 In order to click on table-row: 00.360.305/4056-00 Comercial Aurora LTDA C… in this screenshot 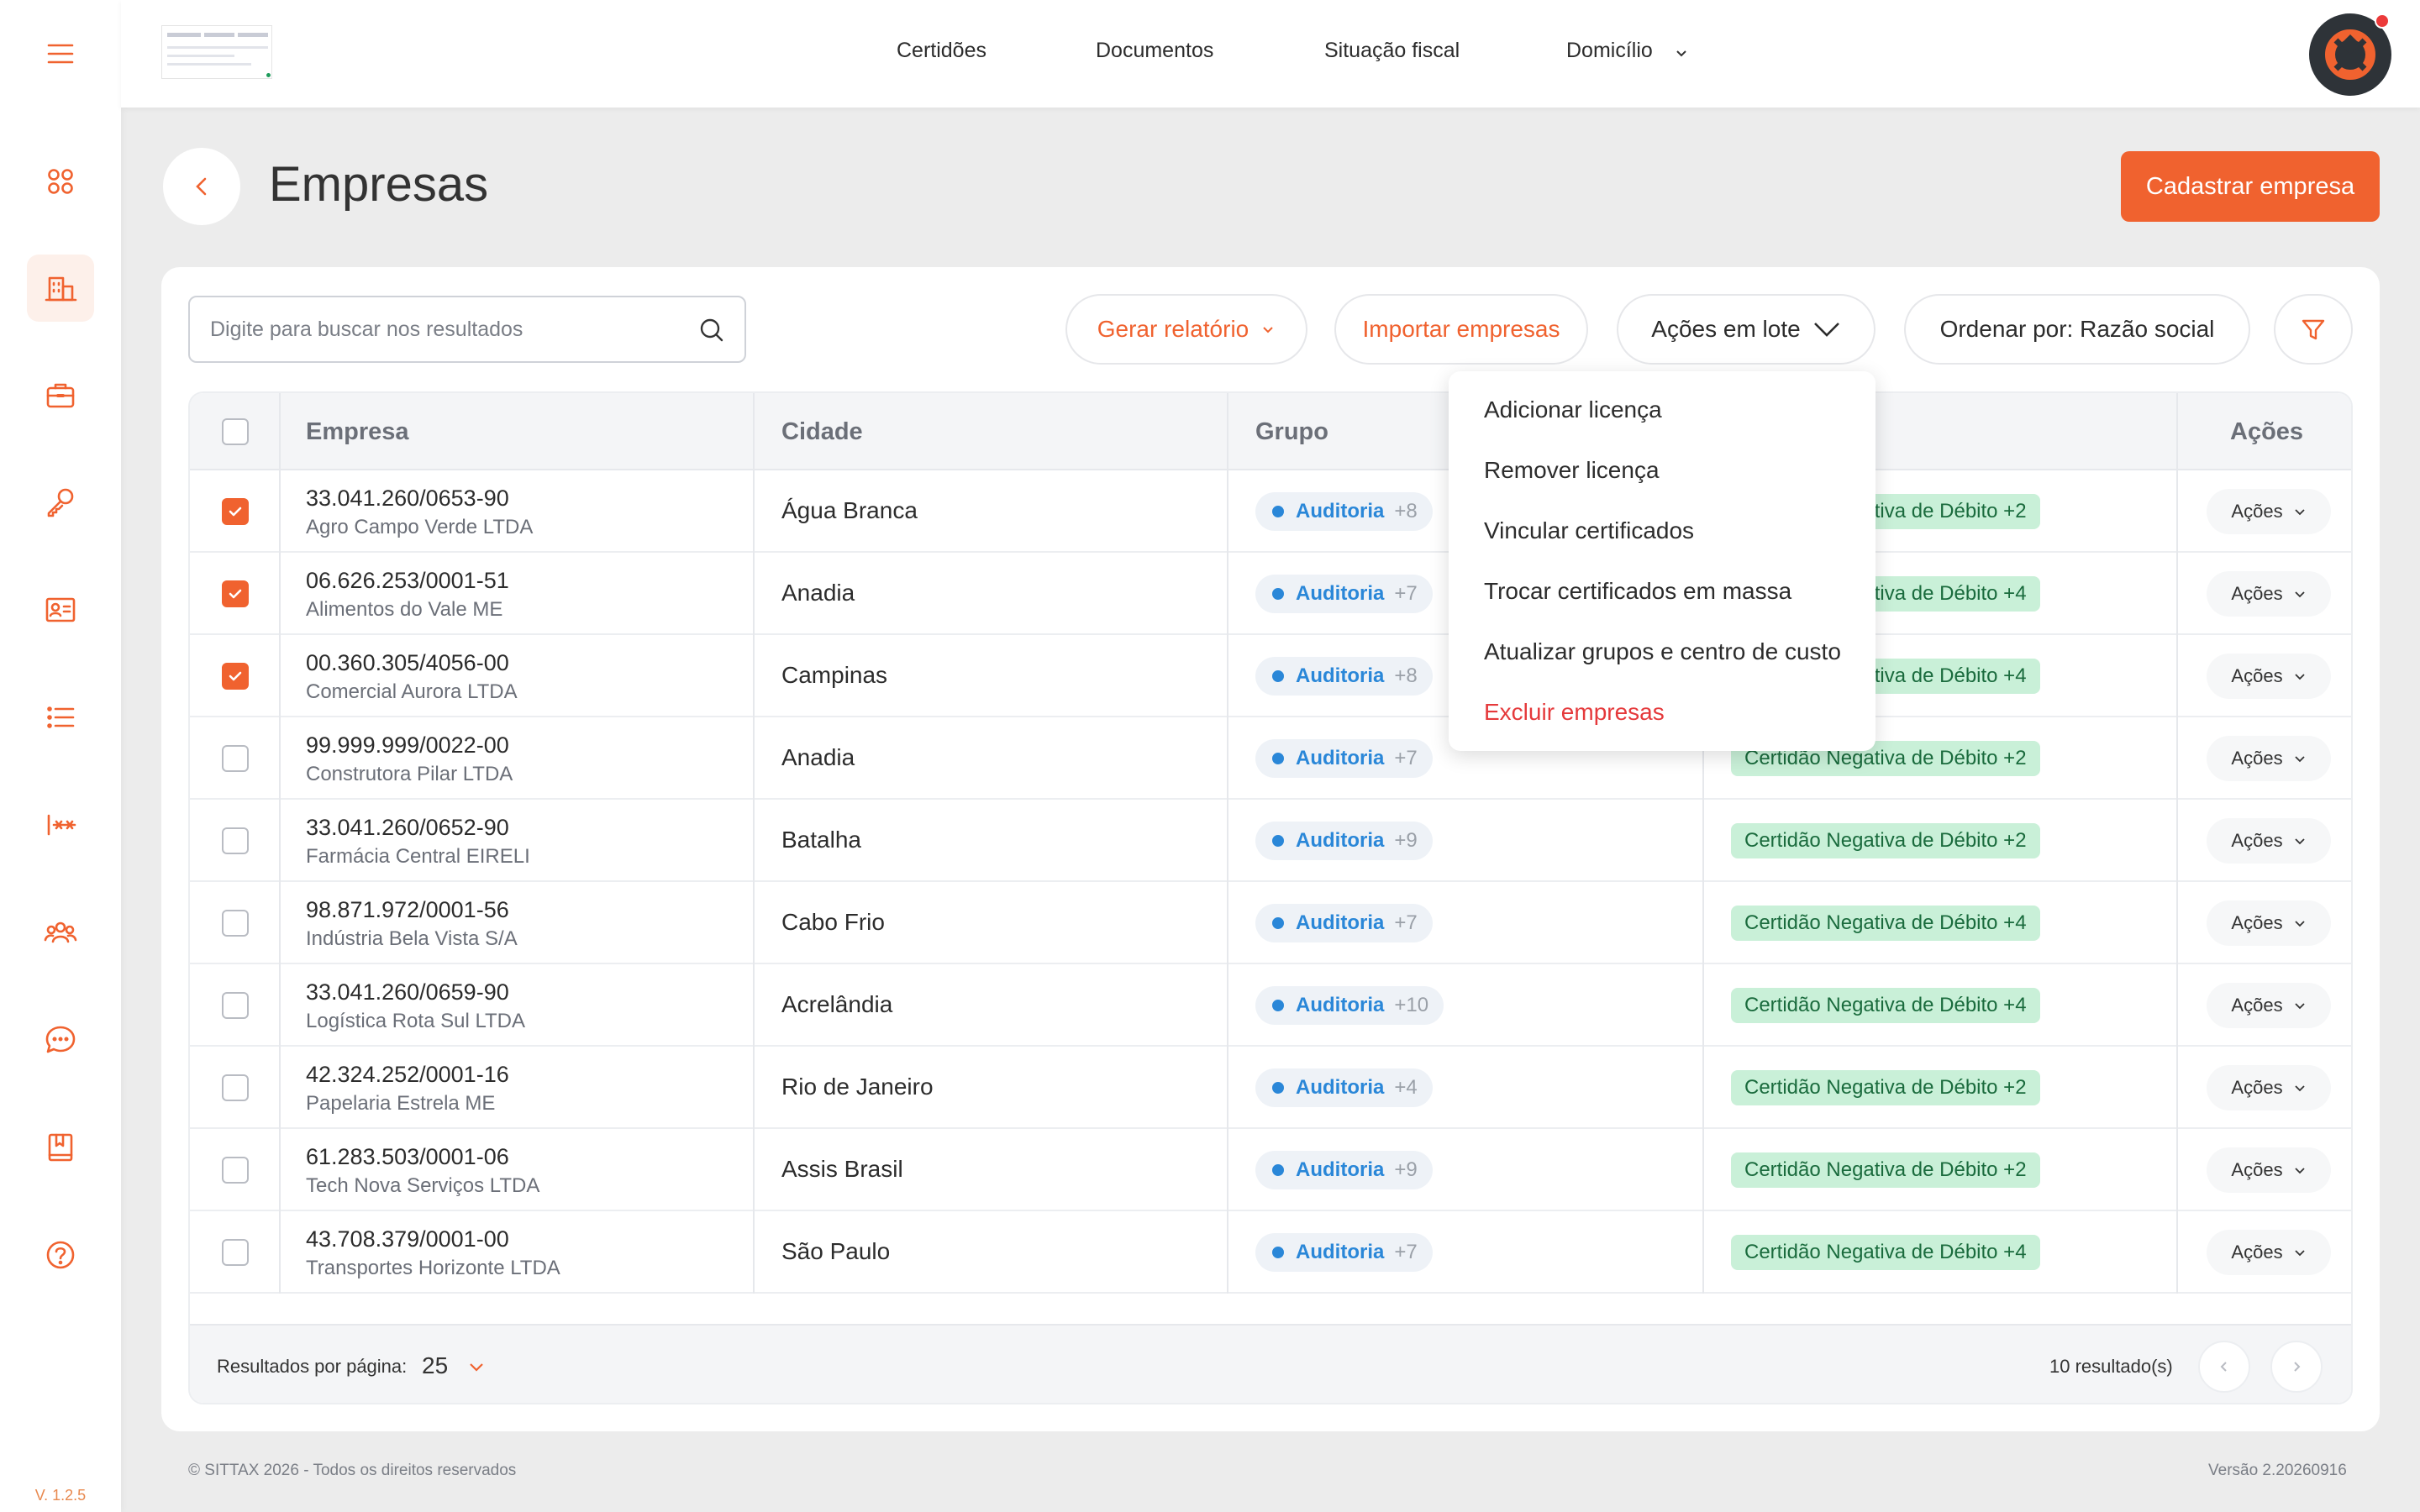, I will do `click(1270, 676)`.